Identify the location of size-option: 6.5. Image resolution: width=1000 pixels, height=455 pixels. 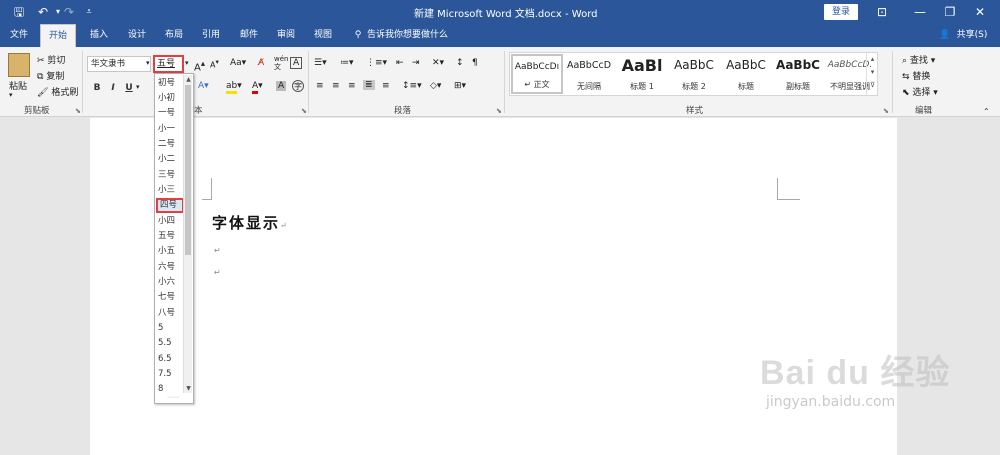
(170, 359).